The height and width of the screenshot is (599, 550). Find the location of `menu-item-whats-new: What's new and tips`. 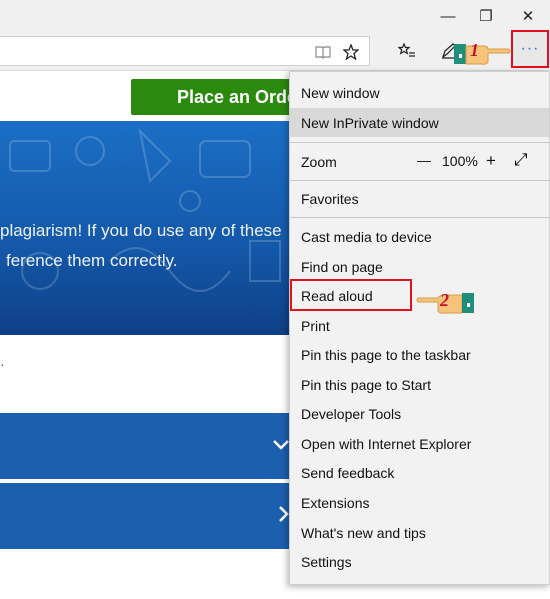

menu-item-whats-new: What's new and tips is located at coordinates (419, 532).